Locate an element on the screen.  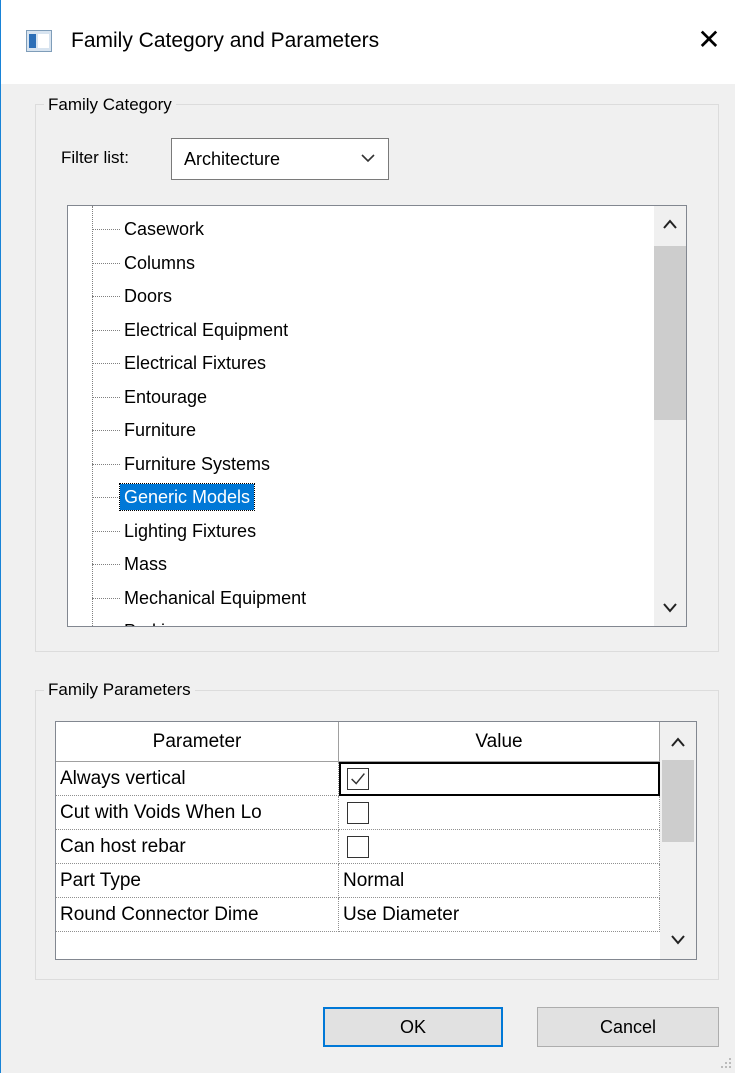
checkmark-icon is located at coordinates (358, 779).